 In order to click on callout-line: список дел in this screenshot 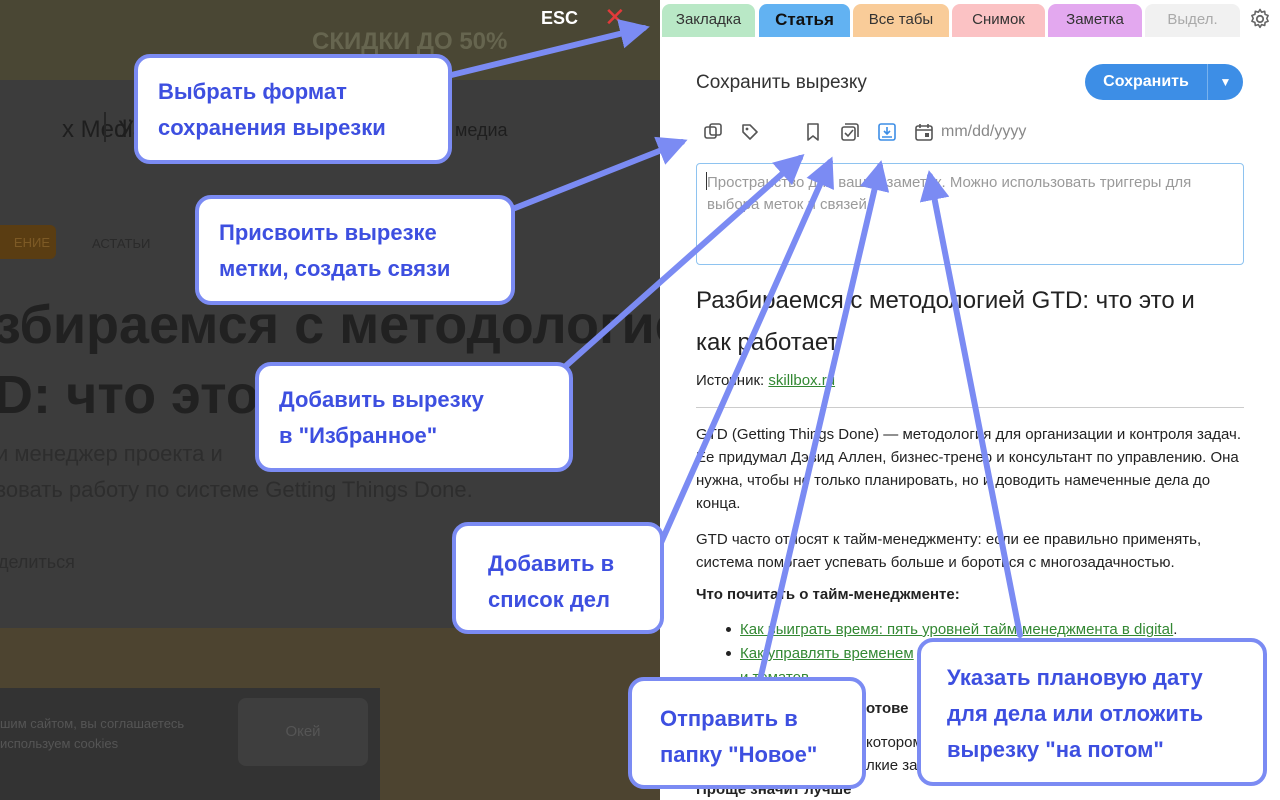, I will do `click(549, 599)`.